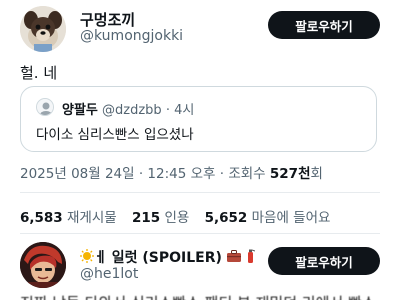 The image size is (400, 300). I want to click on reply-author-name-text: ㅔ 일럿 (SPOILER), so click(158, 258).